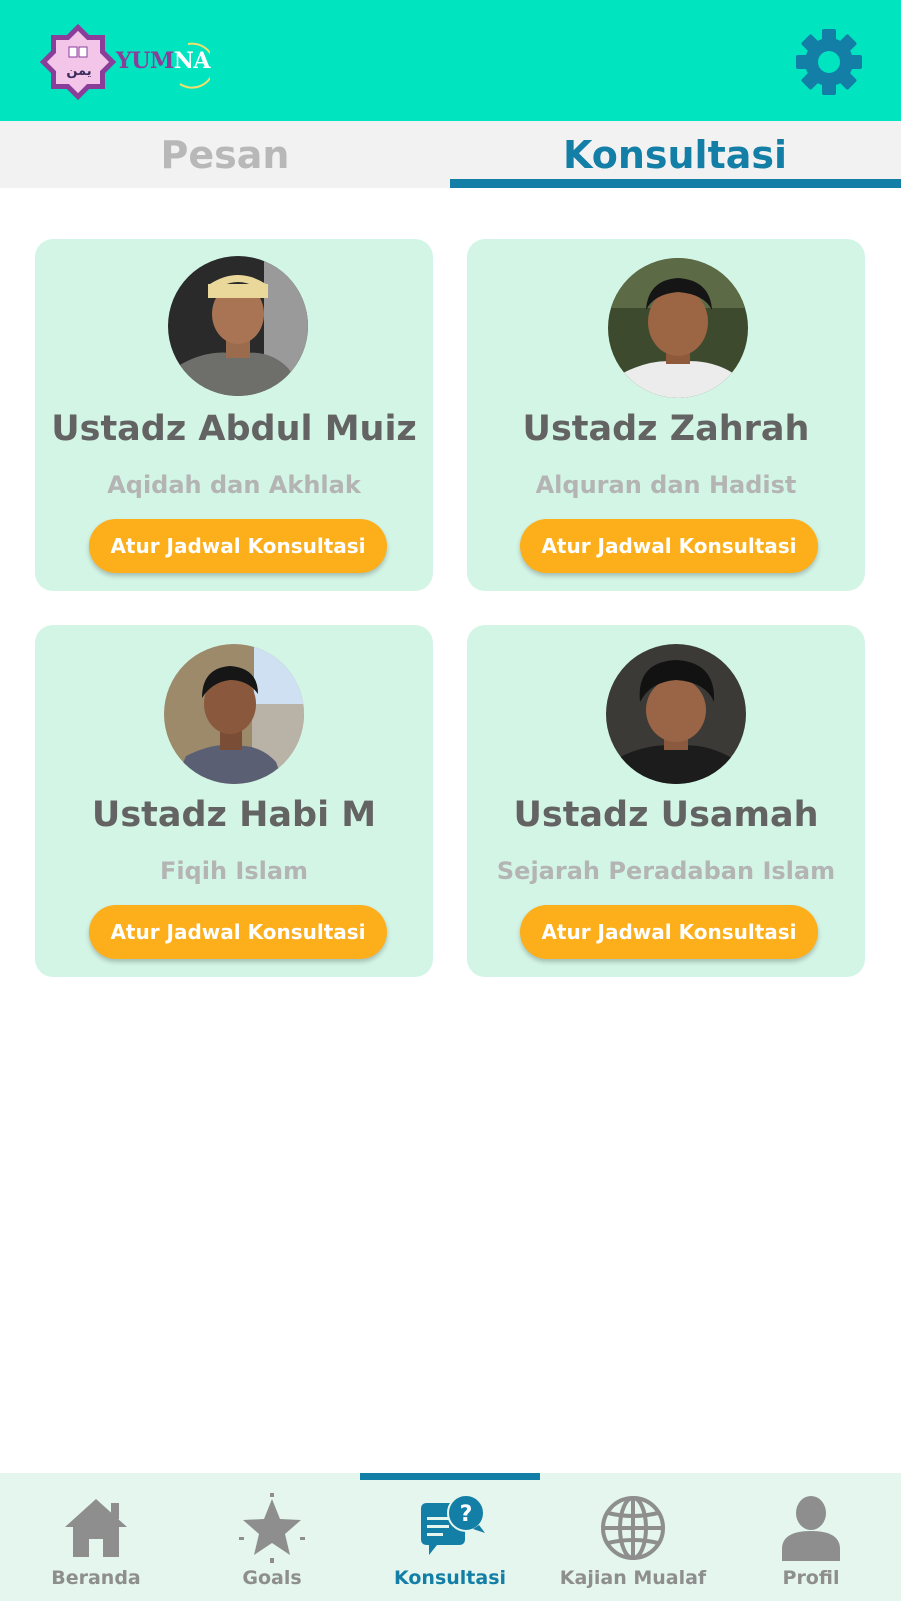  What do you see at coordinates (633, 1528) in the screenshot?
I see `globe-icon` at bounding box center [633, 1528].